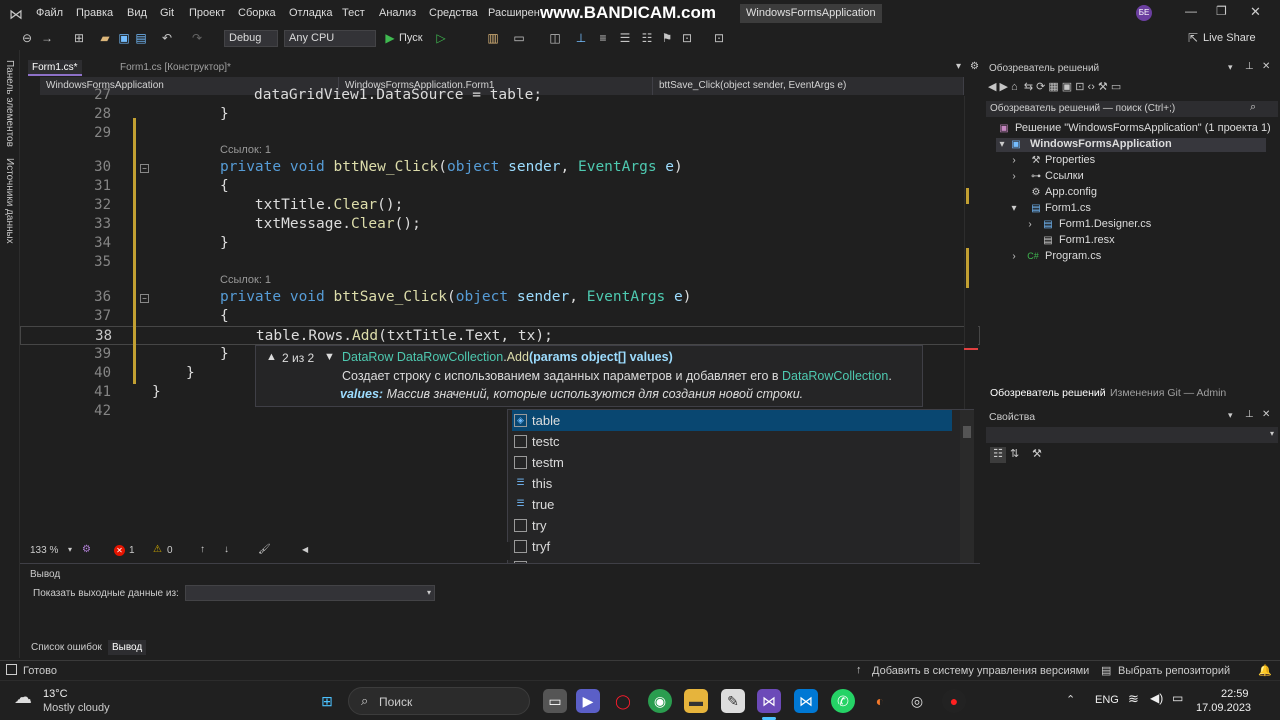 The height and width of the screenshot is (720, 1280). What do you see at coordinates (1255, 12) in the screenshot?
I see `close-button: ✕` at bounding box center [1255, 12].